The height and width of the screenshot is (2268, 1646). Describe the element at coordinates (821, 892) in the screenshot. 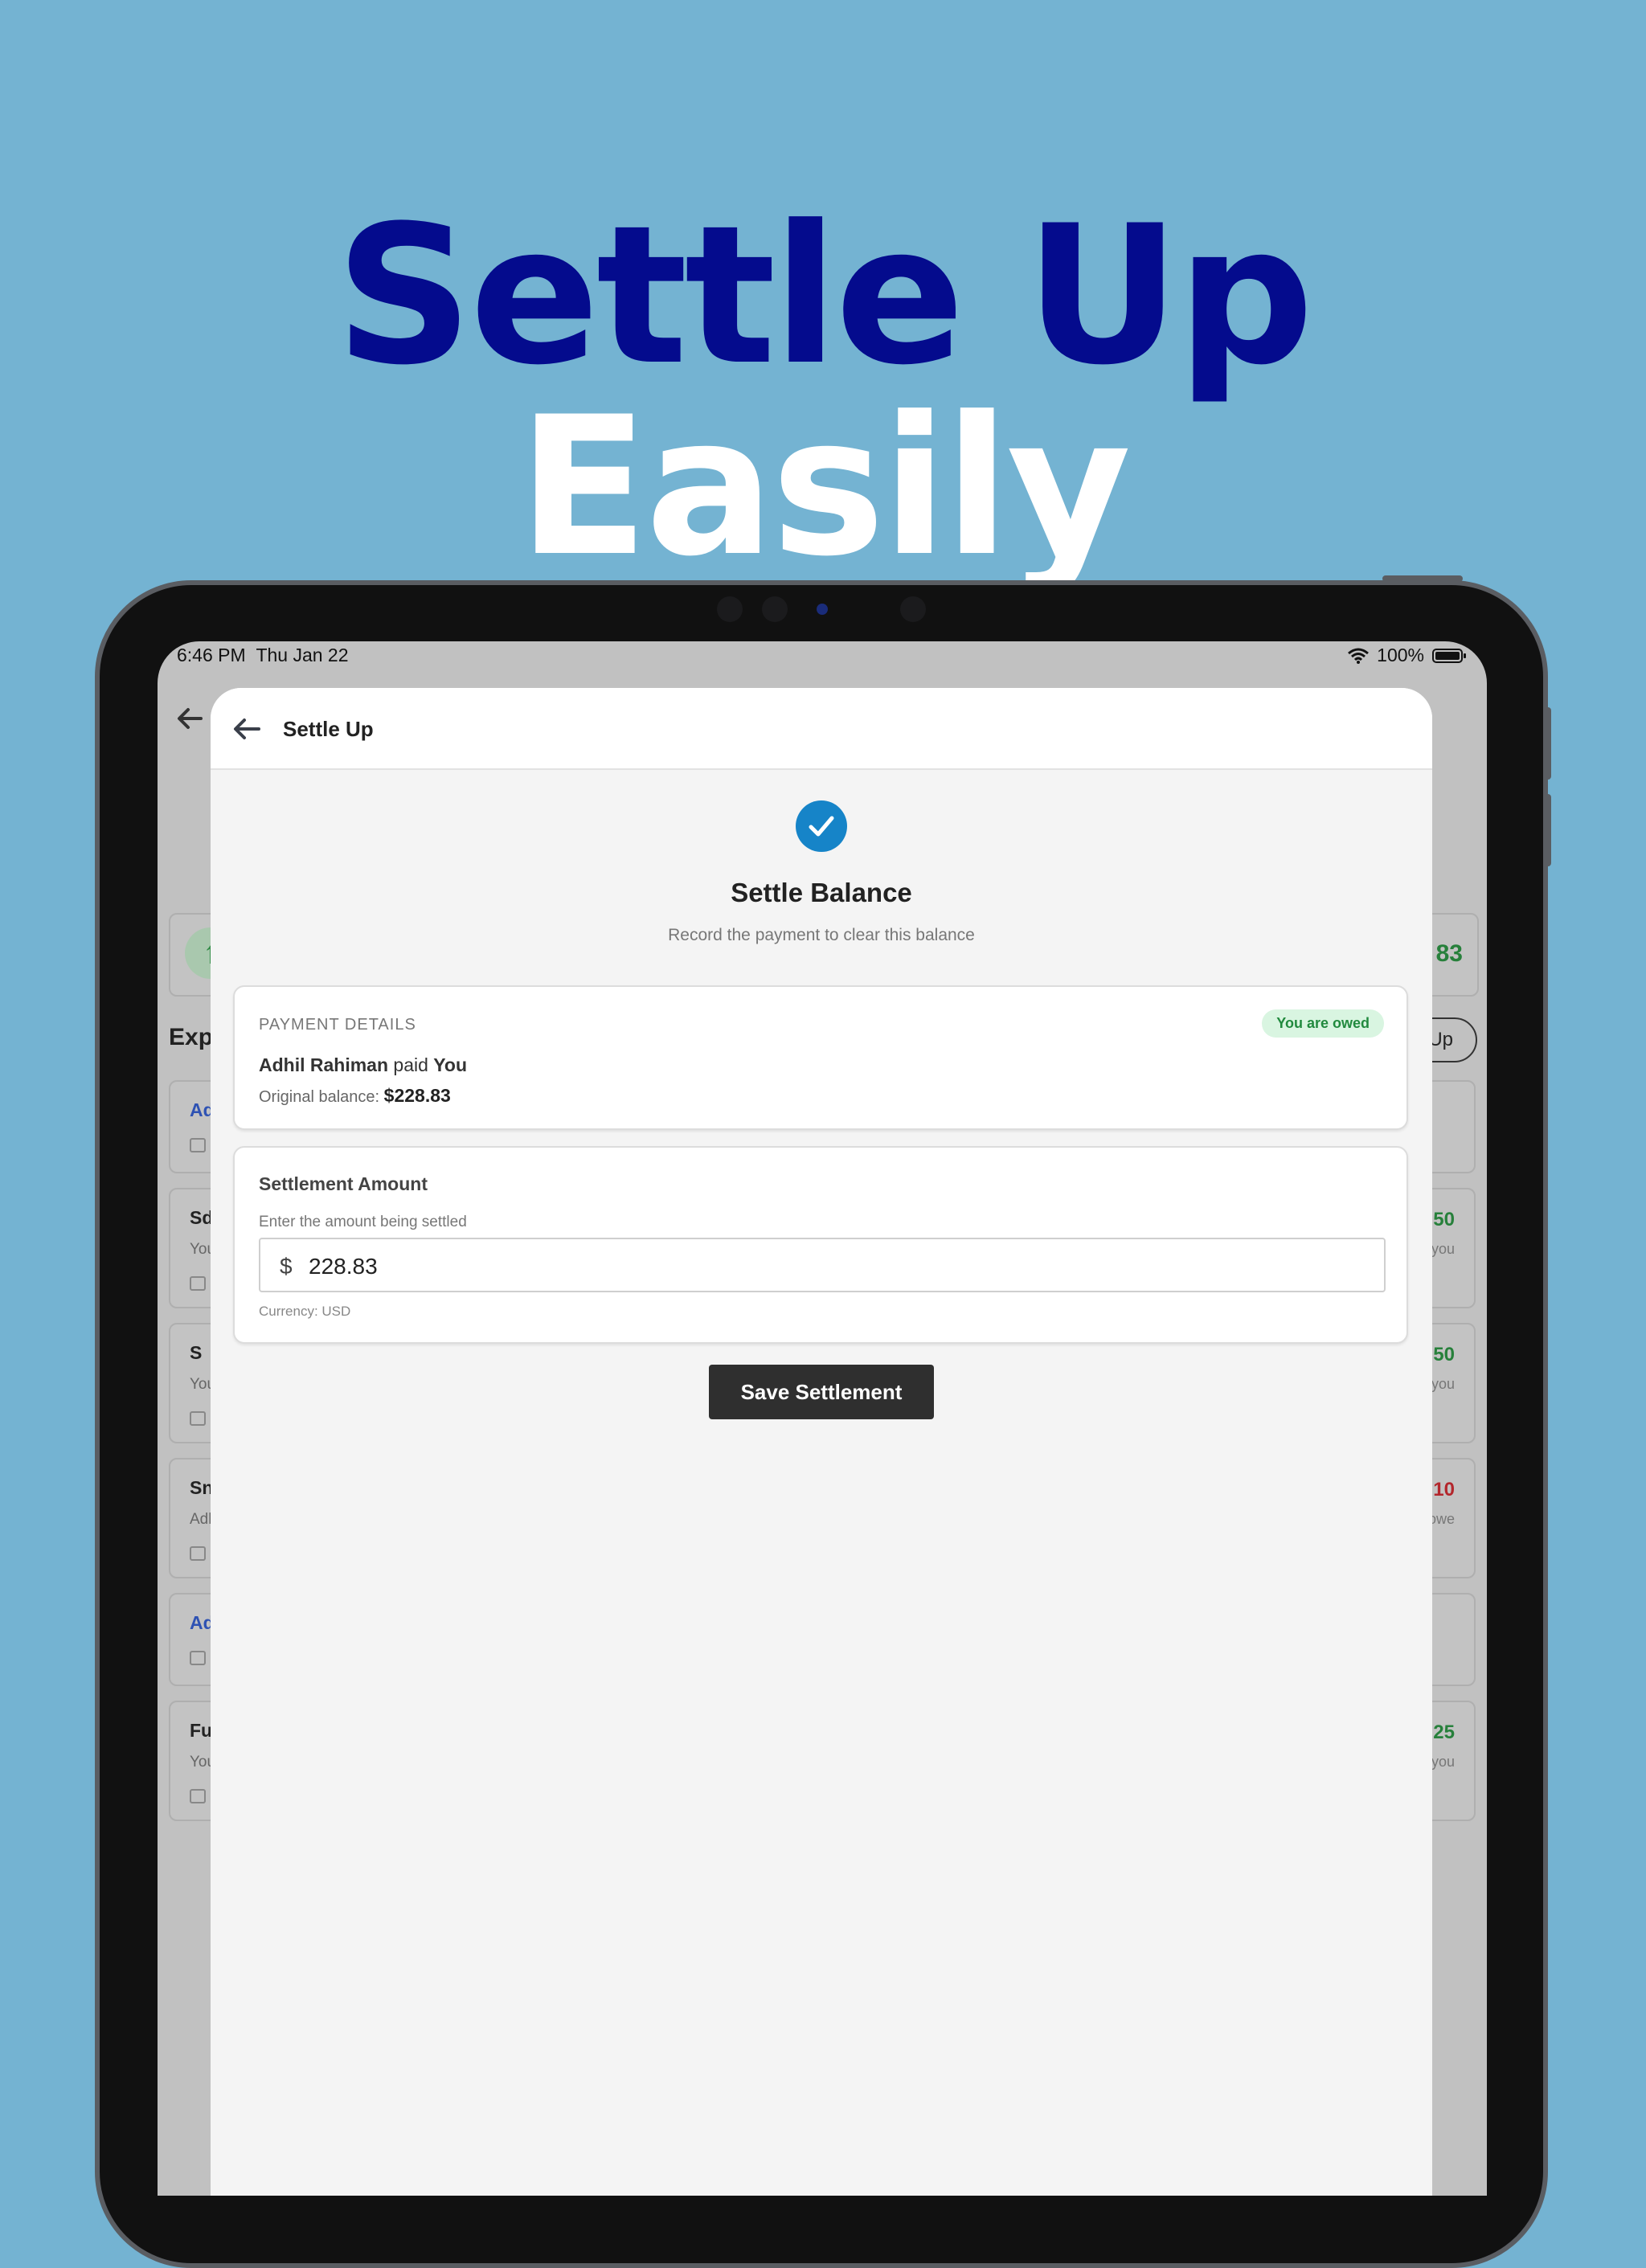

I see `settle-balance-heading: Settle Balance` at that location.